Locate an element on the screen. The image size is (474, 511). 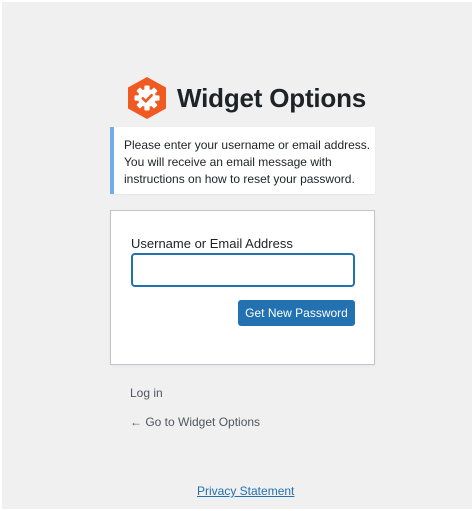
message-line: You will receive an email message with is located at coordinates (228, 162).